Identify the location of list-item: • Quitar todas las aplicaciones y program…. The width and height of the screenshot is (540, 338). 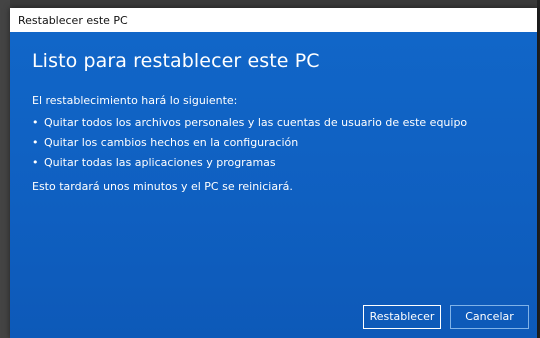
(249, 163).